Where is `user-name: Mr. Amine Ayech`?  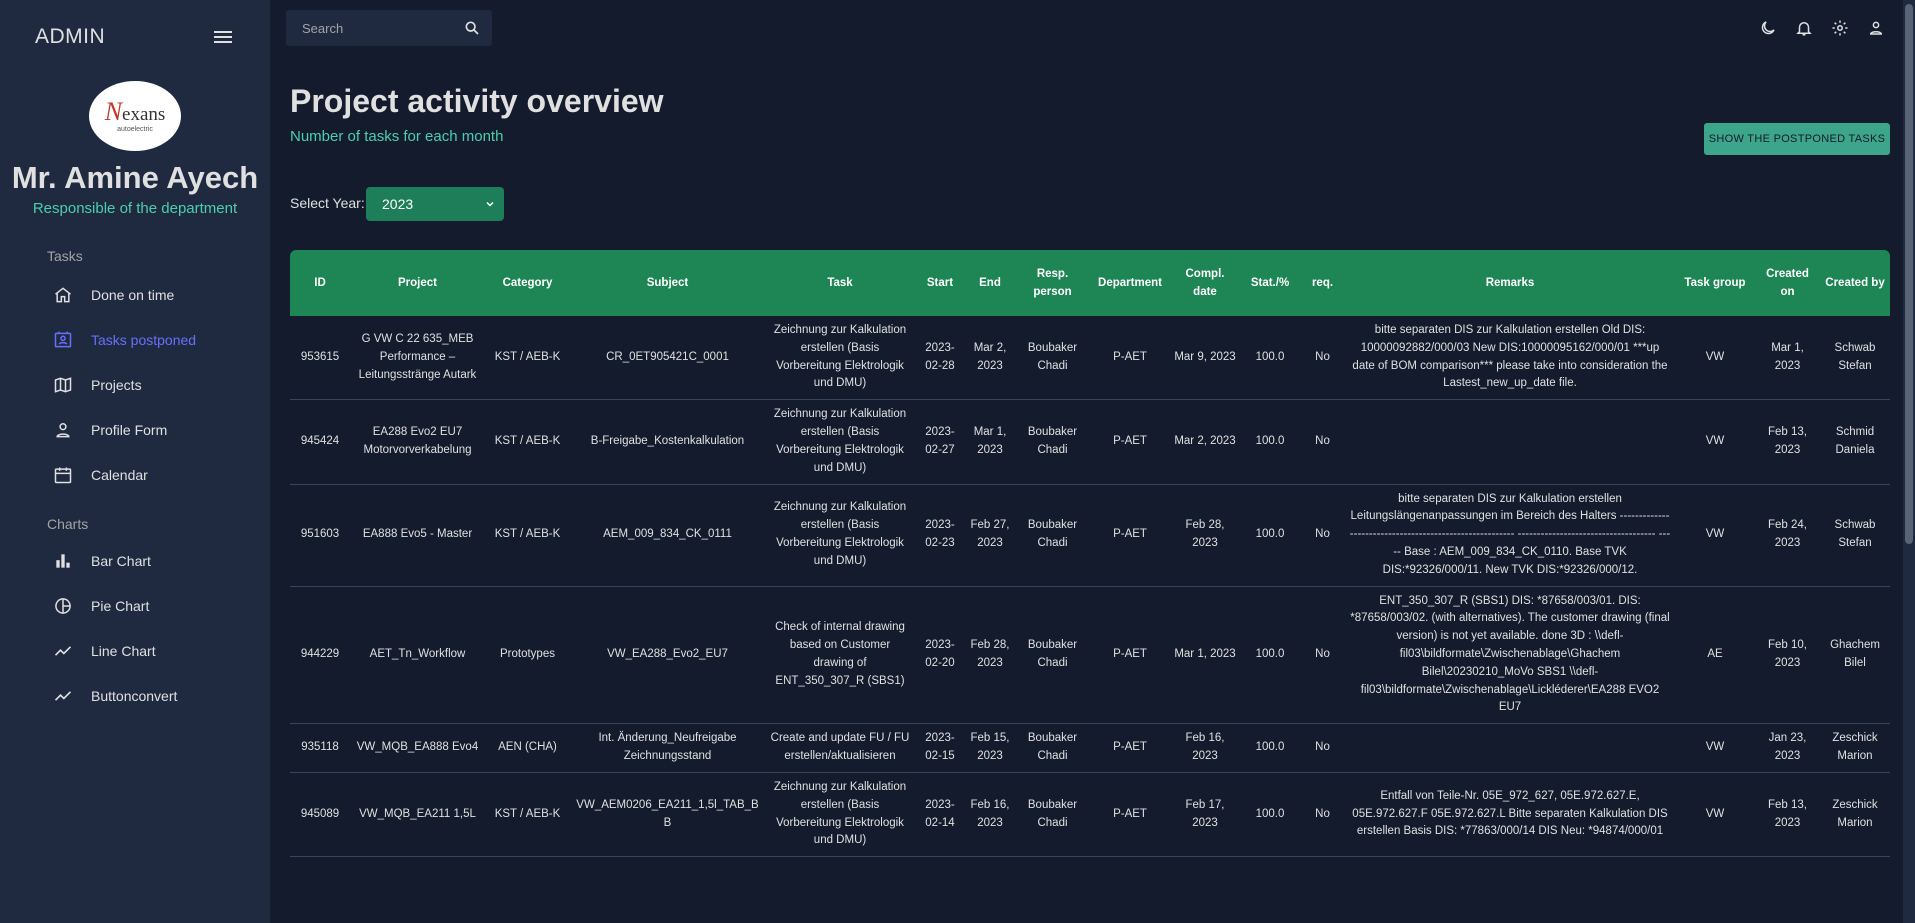
user-name: Mr. Amine Ayech is located at coordinates (135, 177).